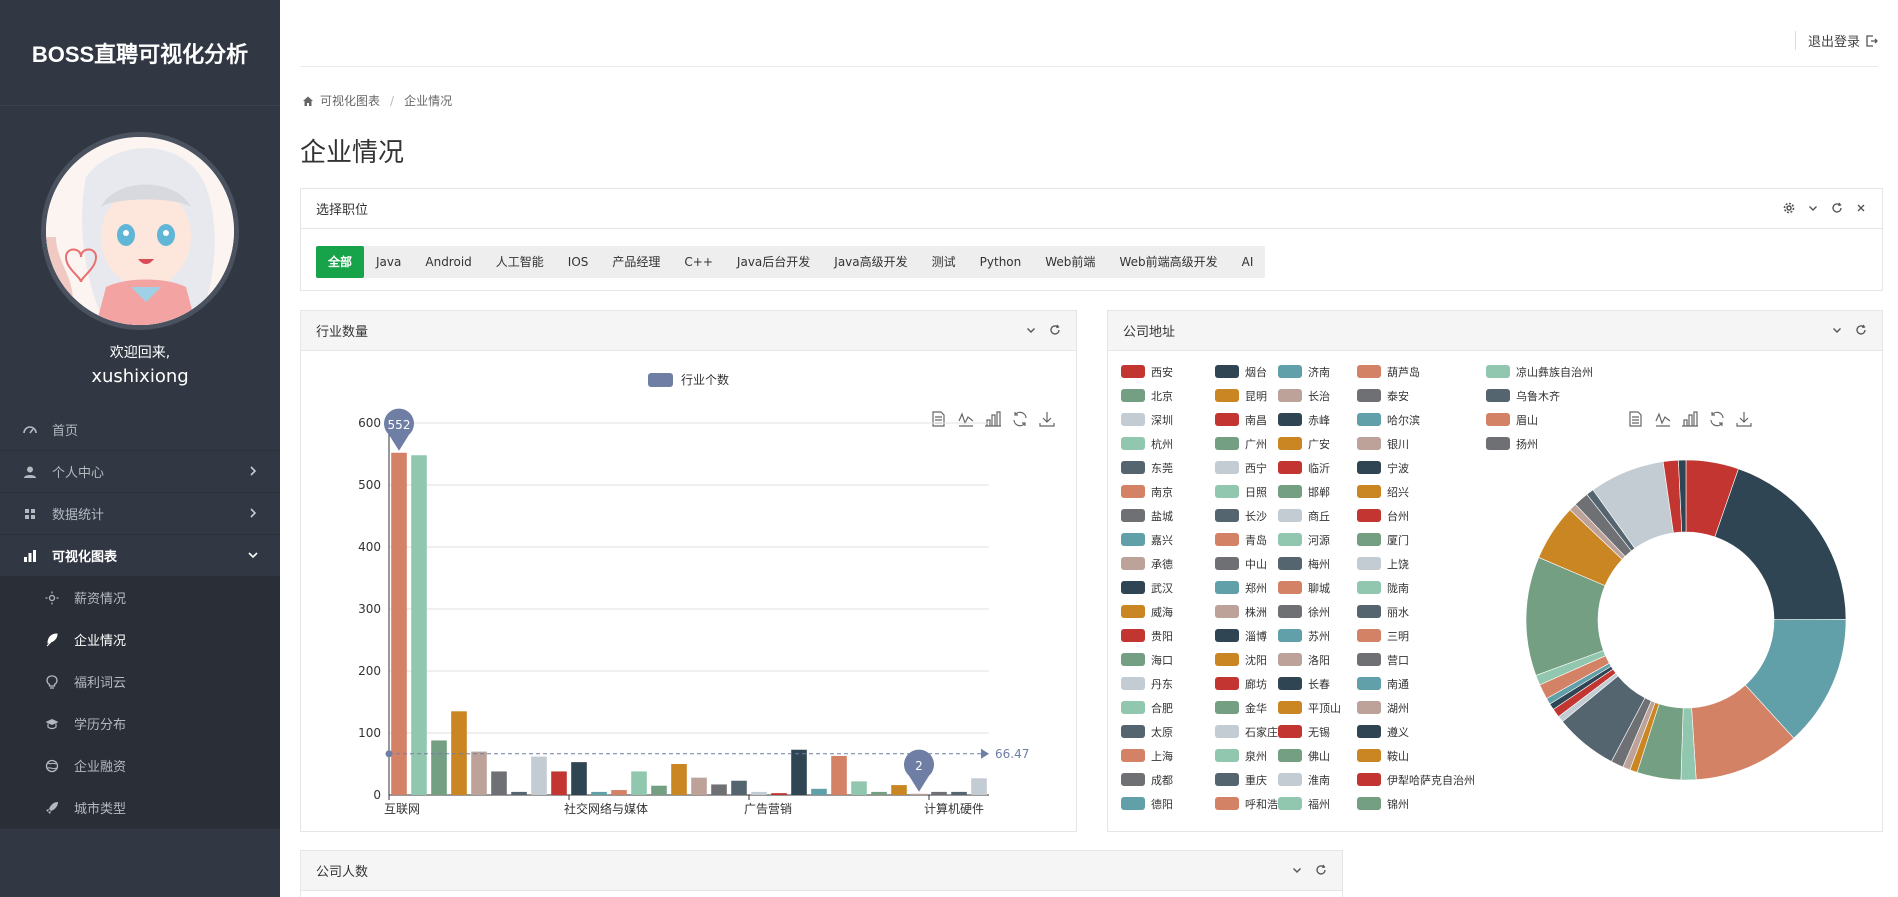 The height and width of the screenshot is (897, 1898). I want to click on legend-item: 邯郸, so click(1304, 492).